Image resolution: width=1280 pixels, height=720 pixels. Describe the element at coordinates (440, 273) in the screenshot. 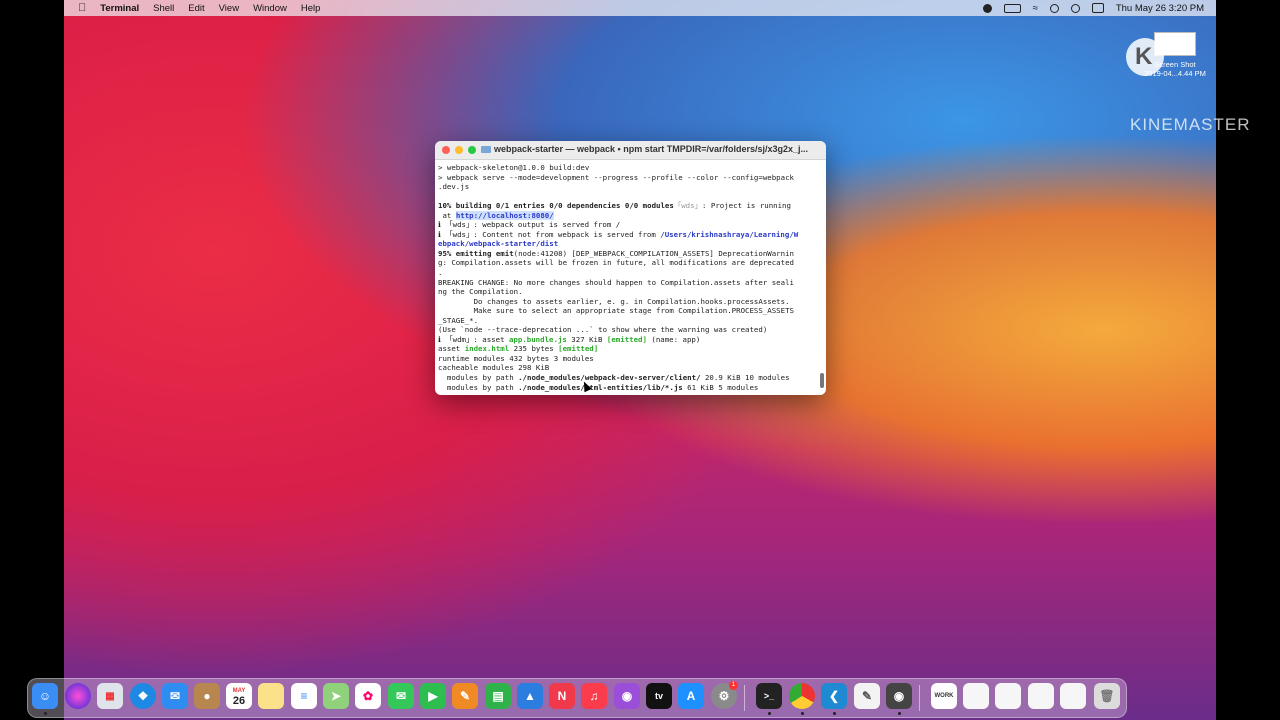

I see `terminal-line: .` at that location.